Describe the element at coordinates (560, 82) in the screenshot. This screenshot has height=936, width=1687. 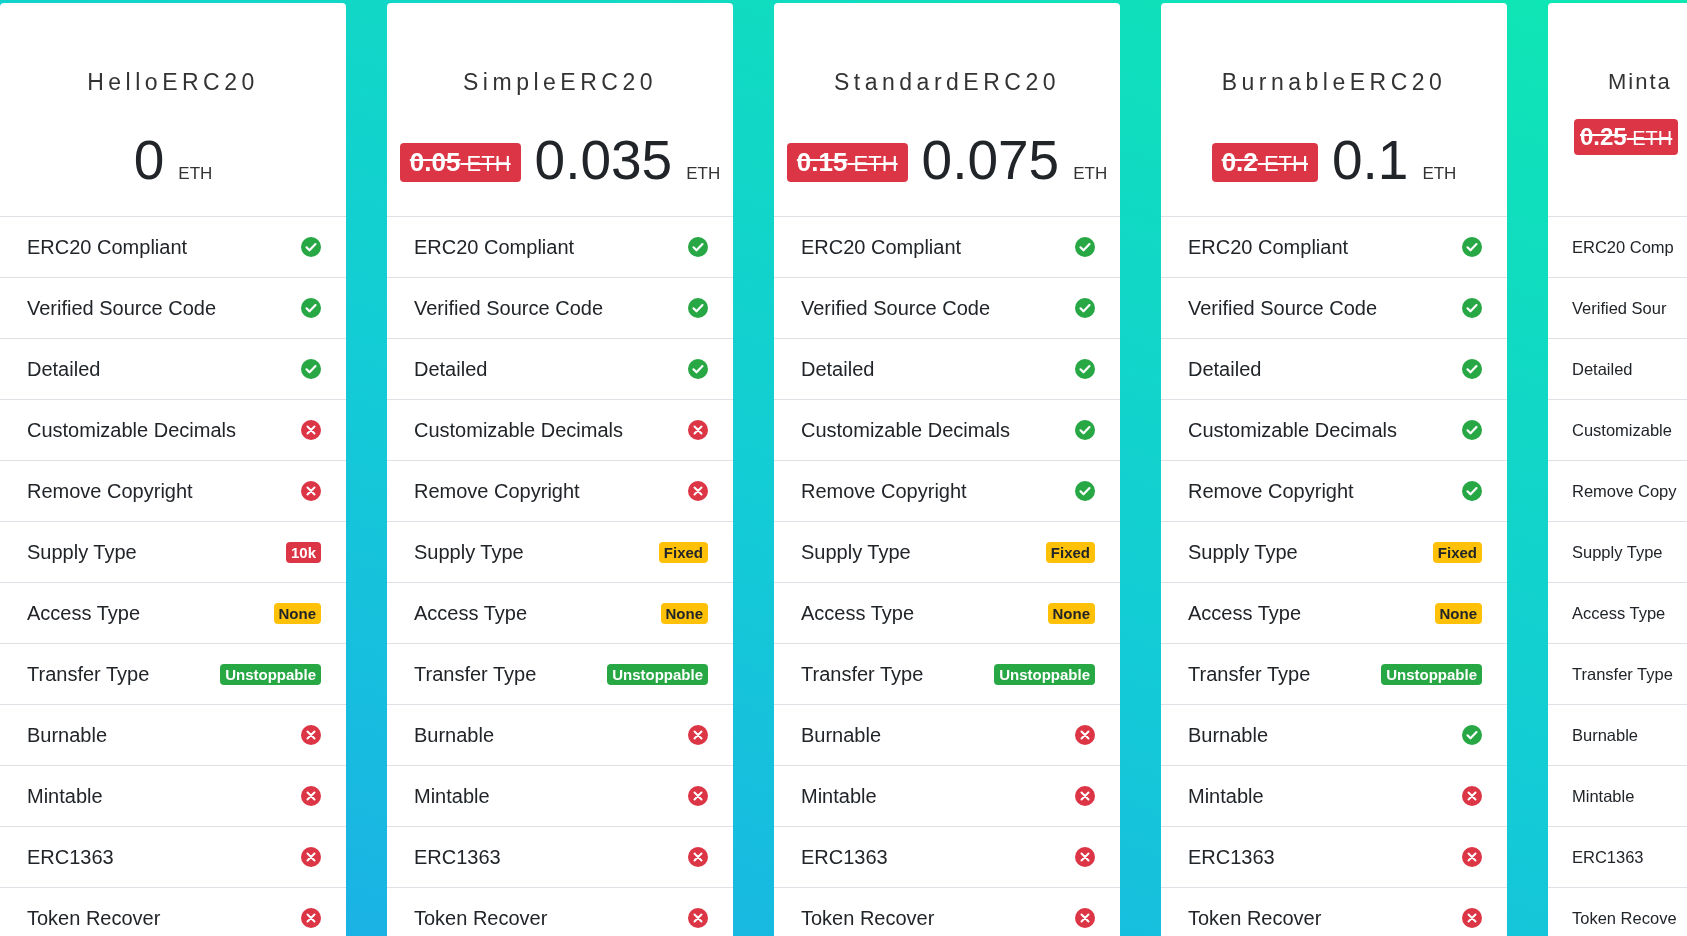
I see `plan-title: SimpleERC20` at that location.